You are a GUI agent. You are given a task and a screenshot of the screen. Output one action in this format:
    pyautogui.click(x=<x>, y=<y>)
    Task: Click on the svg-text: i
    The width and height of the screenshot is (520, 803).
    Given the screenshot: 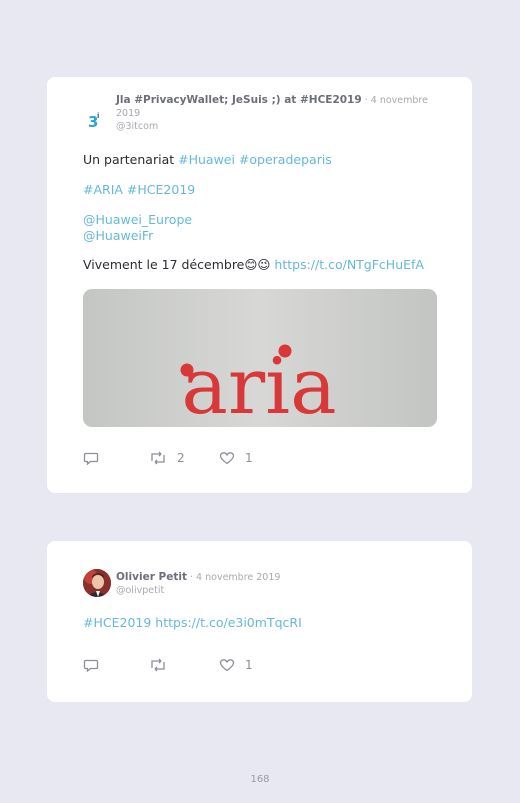 What is the action you would take?
    pyautogui.click(x=98, y=116)
    